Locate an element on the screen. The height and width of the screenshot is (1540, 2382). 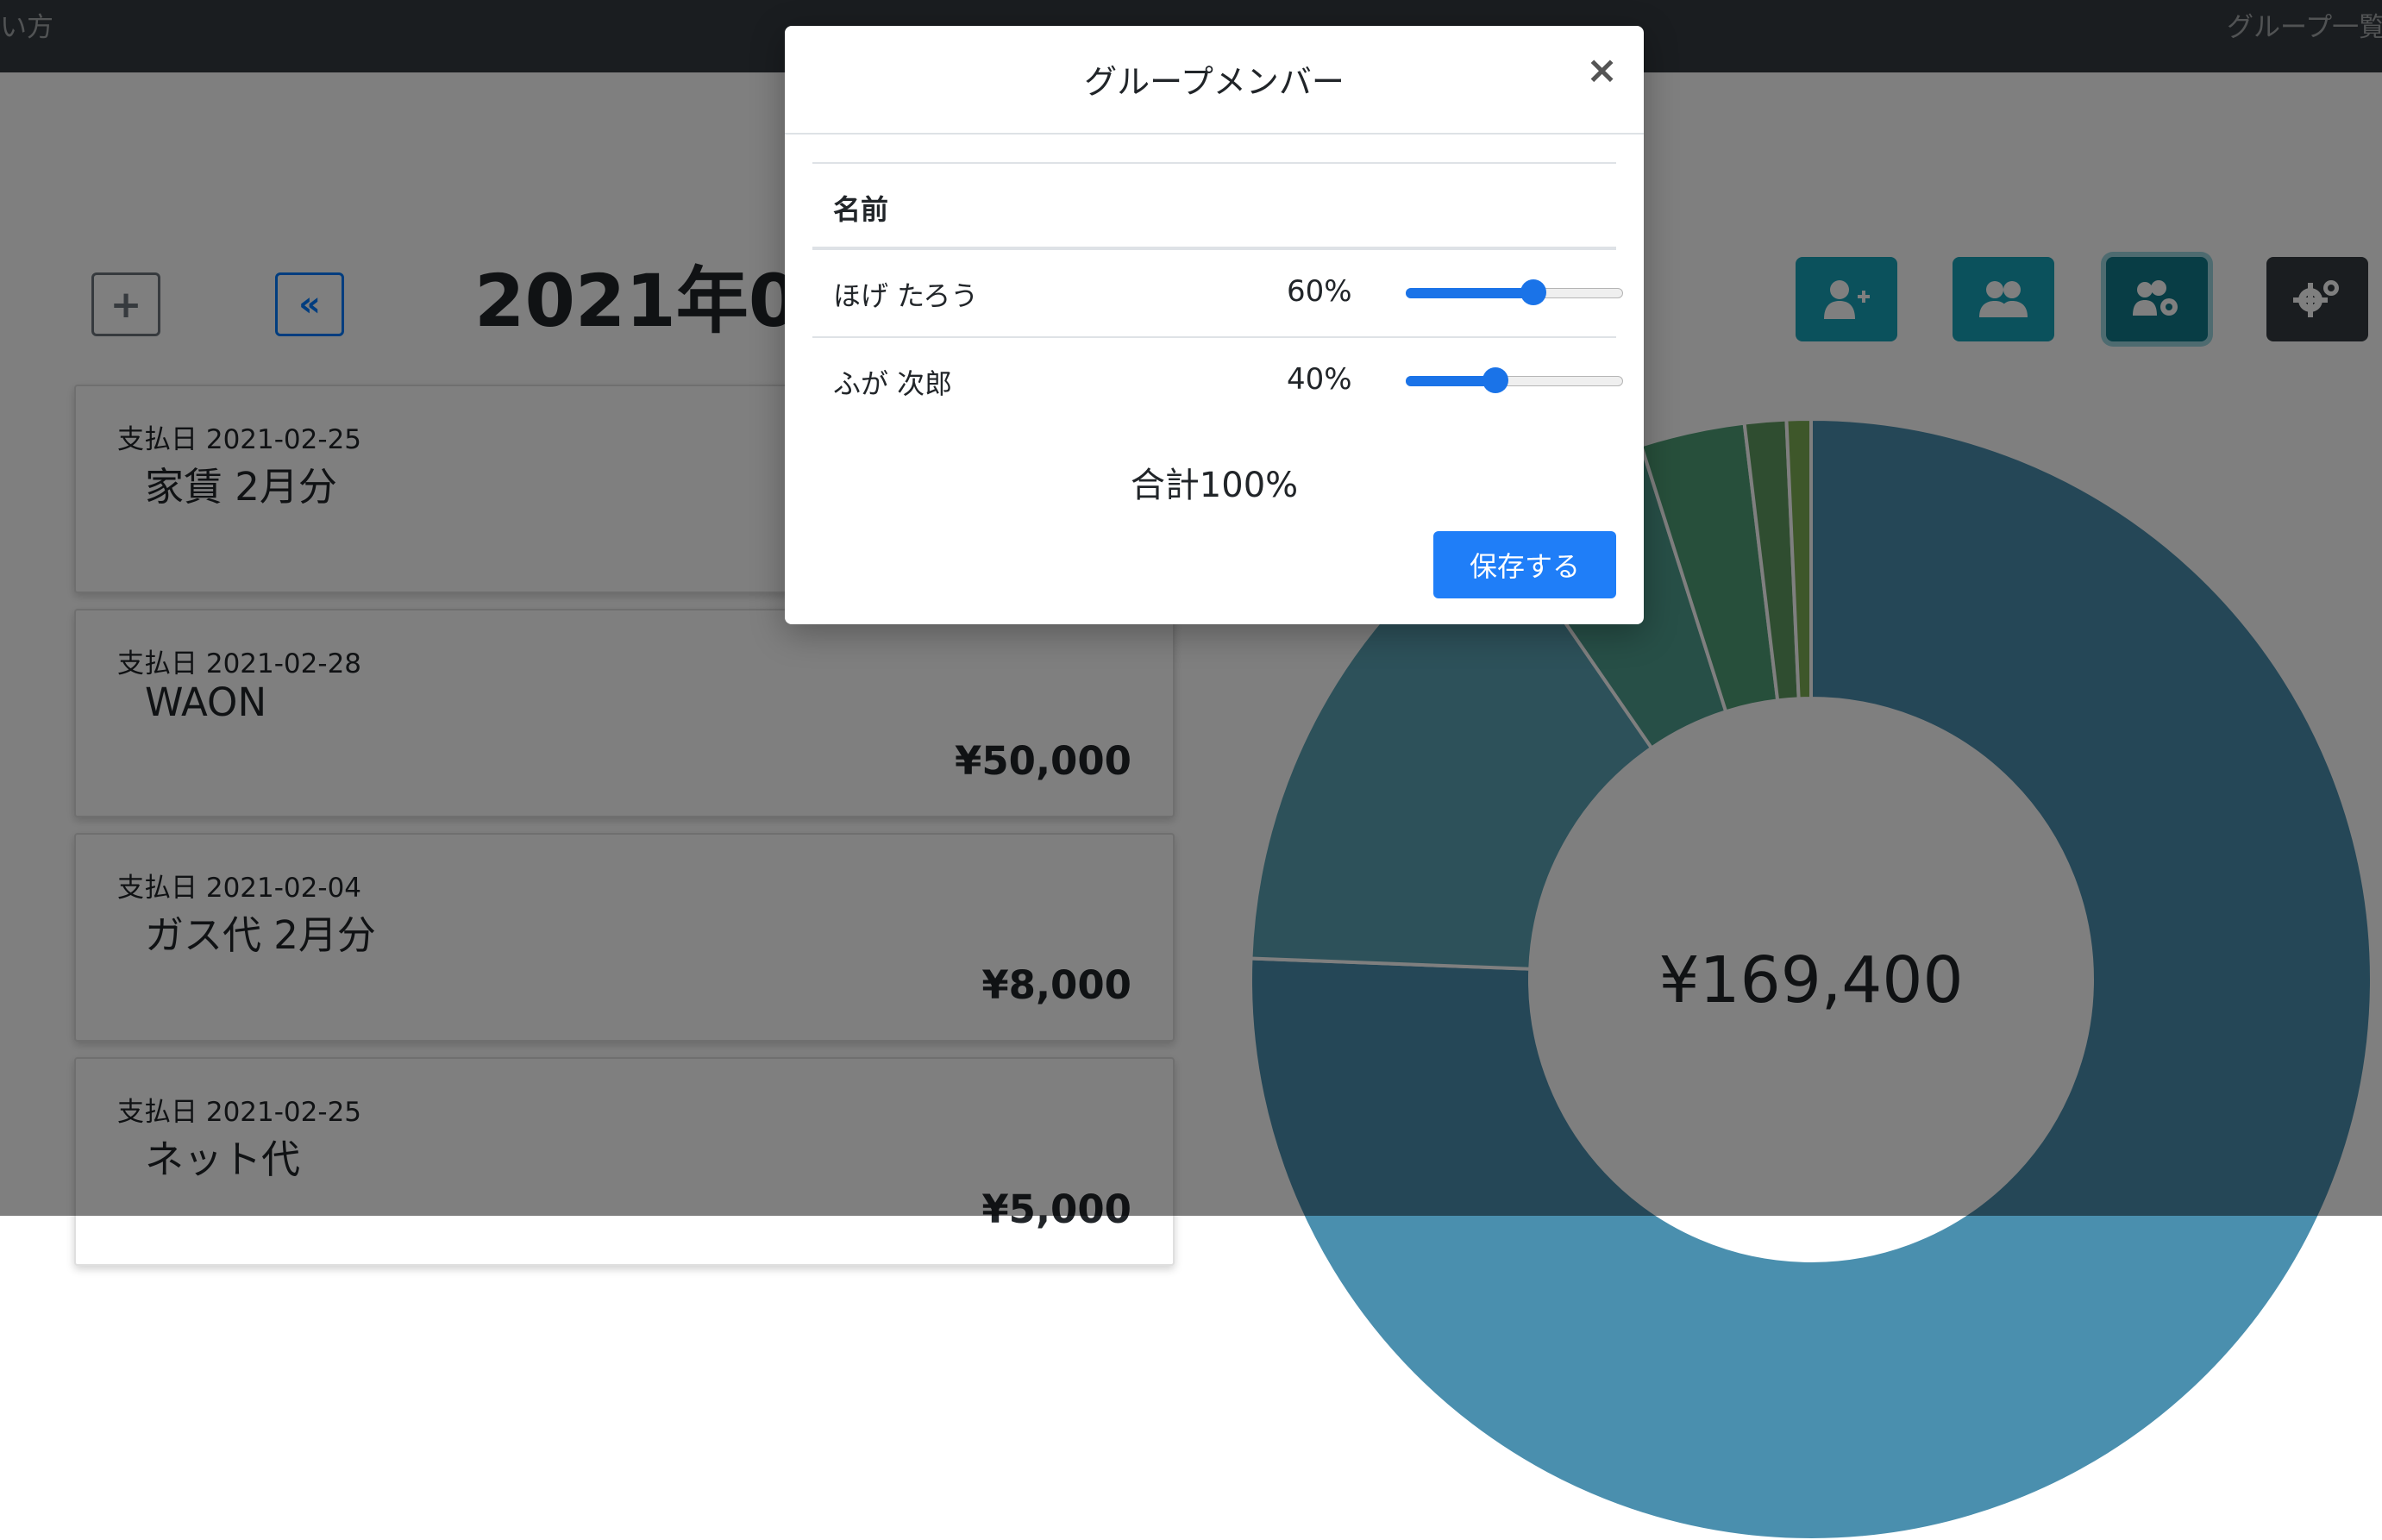
save-button: 保存する is located at coordinates (1524, 564).